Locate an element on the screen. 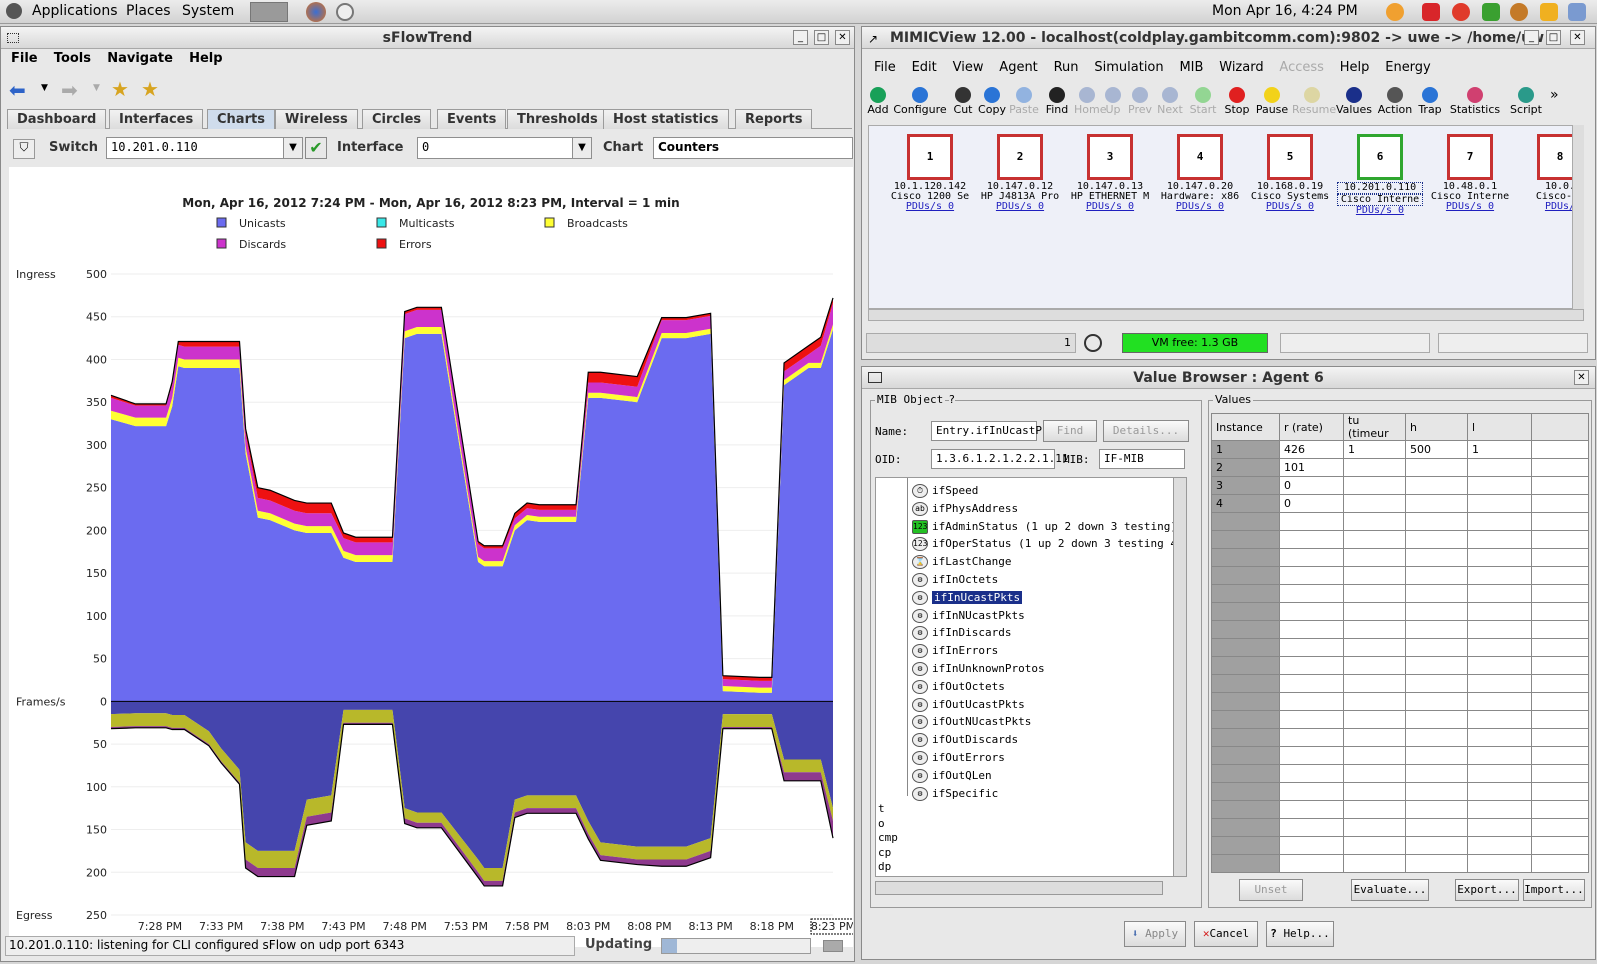 This screenshot has height=964, width=1597. mimic-menu-file: File is located at coordinates (885, 67).